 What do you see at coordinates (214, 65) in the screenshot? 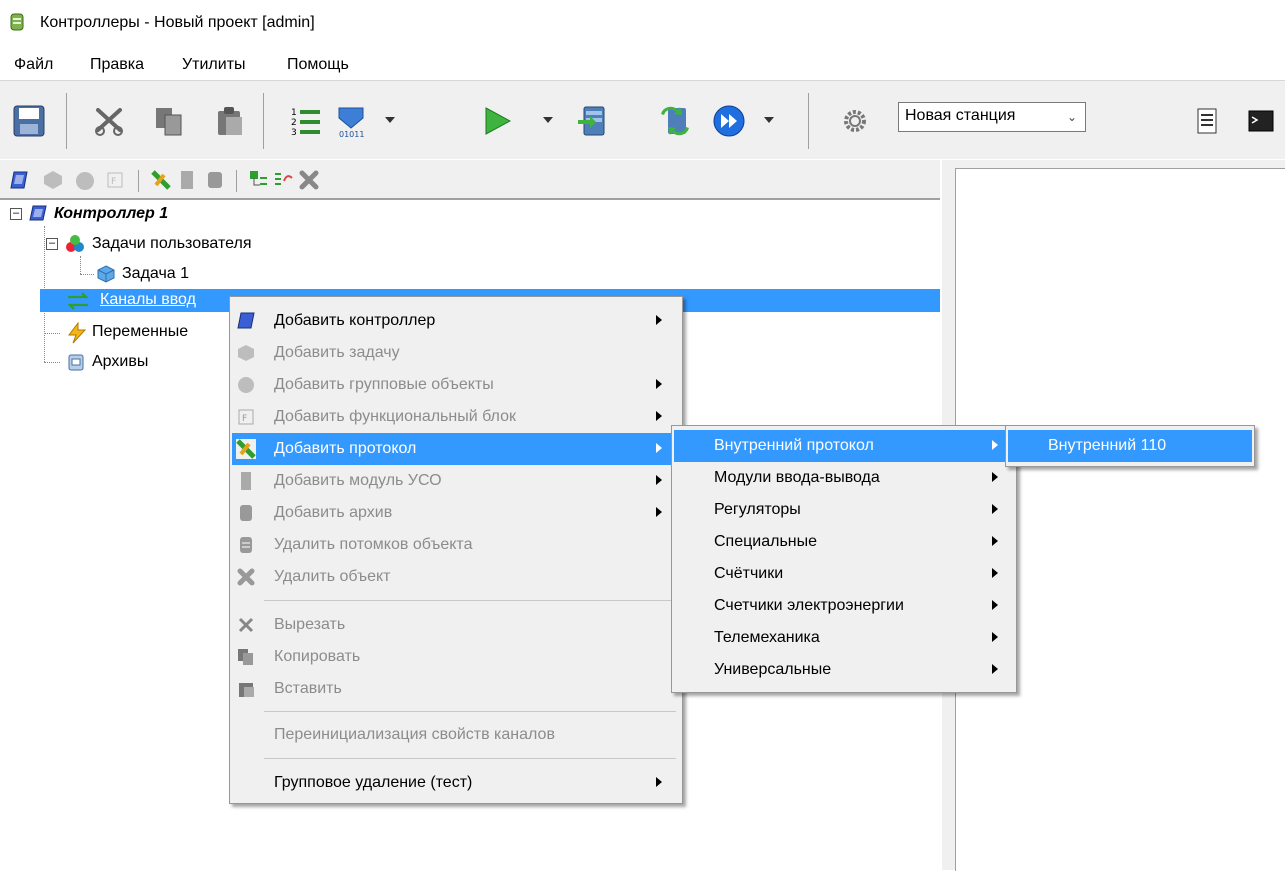
I see `menu-utilities: Утилиты` at bounding box center [214, 65].